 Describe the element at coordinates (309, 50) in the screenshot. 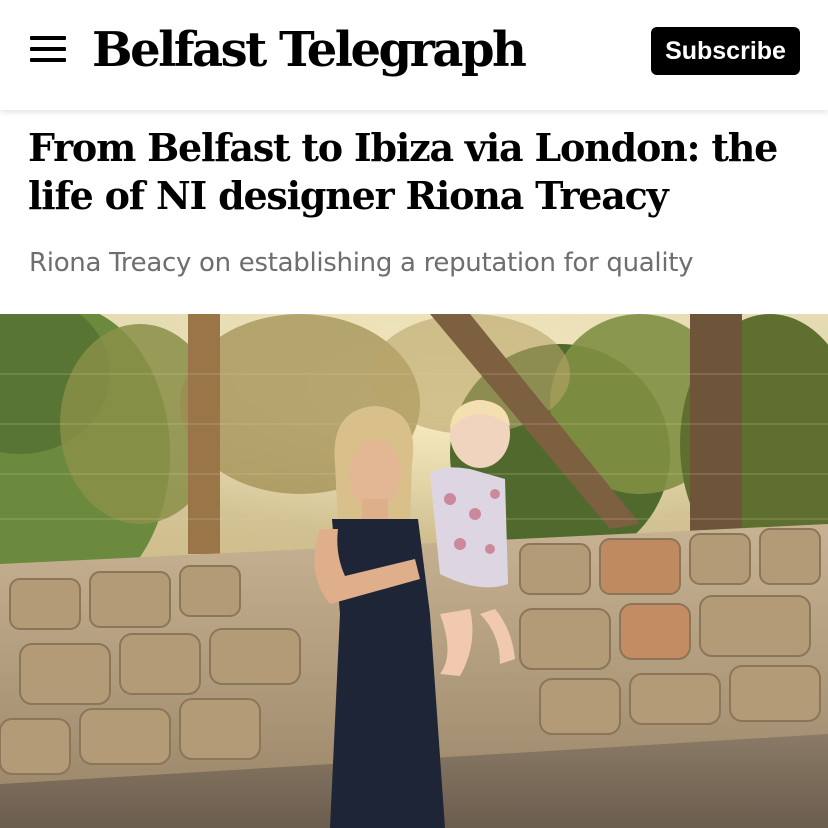

I see `site-logo: Belfast Telegraph` at that location.